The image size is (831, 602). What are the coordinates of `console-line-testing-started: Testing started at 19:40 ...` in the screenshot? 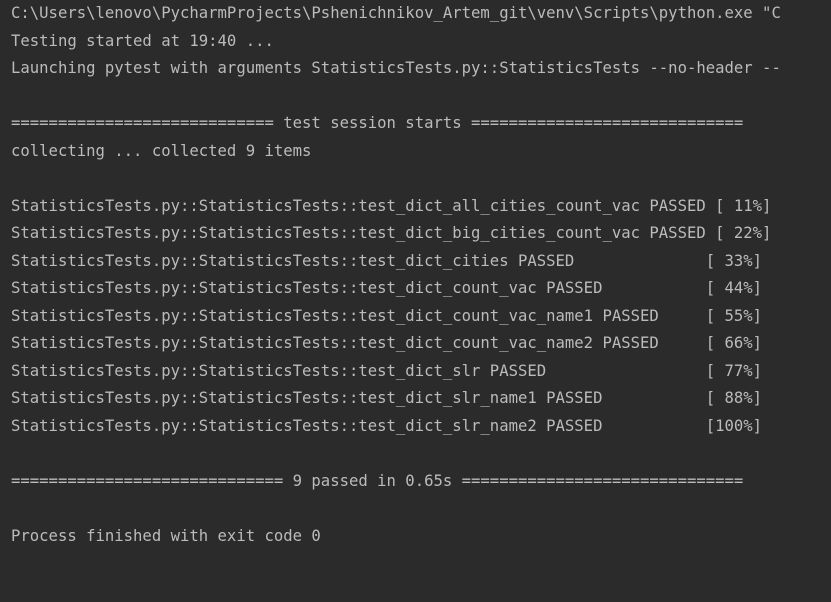 It's located at (142, 40).